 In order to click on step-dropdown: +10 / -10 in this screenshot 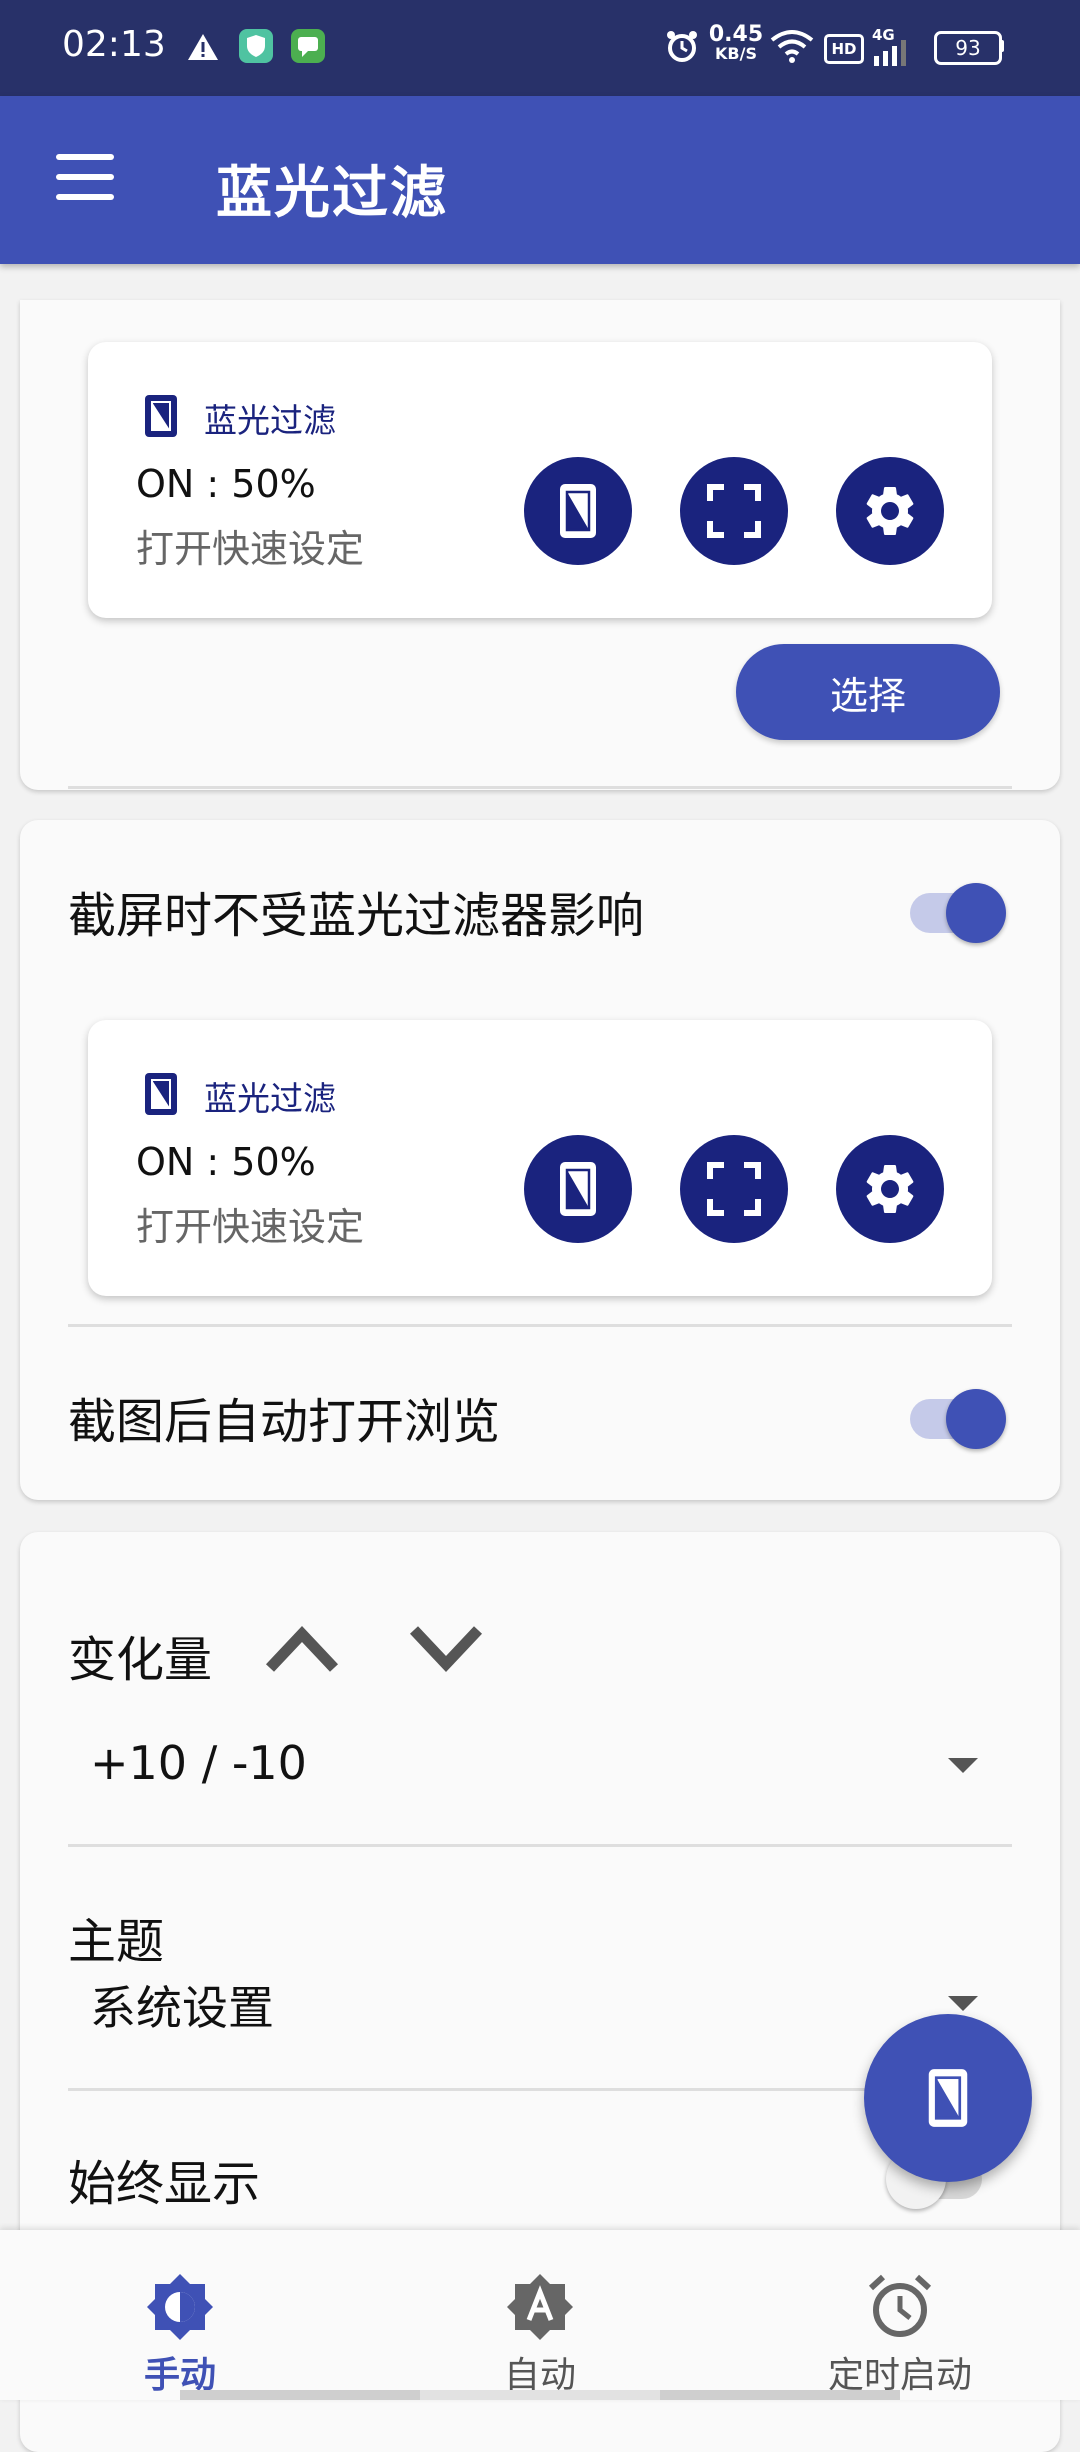, I will do `click(540, 1782)`.